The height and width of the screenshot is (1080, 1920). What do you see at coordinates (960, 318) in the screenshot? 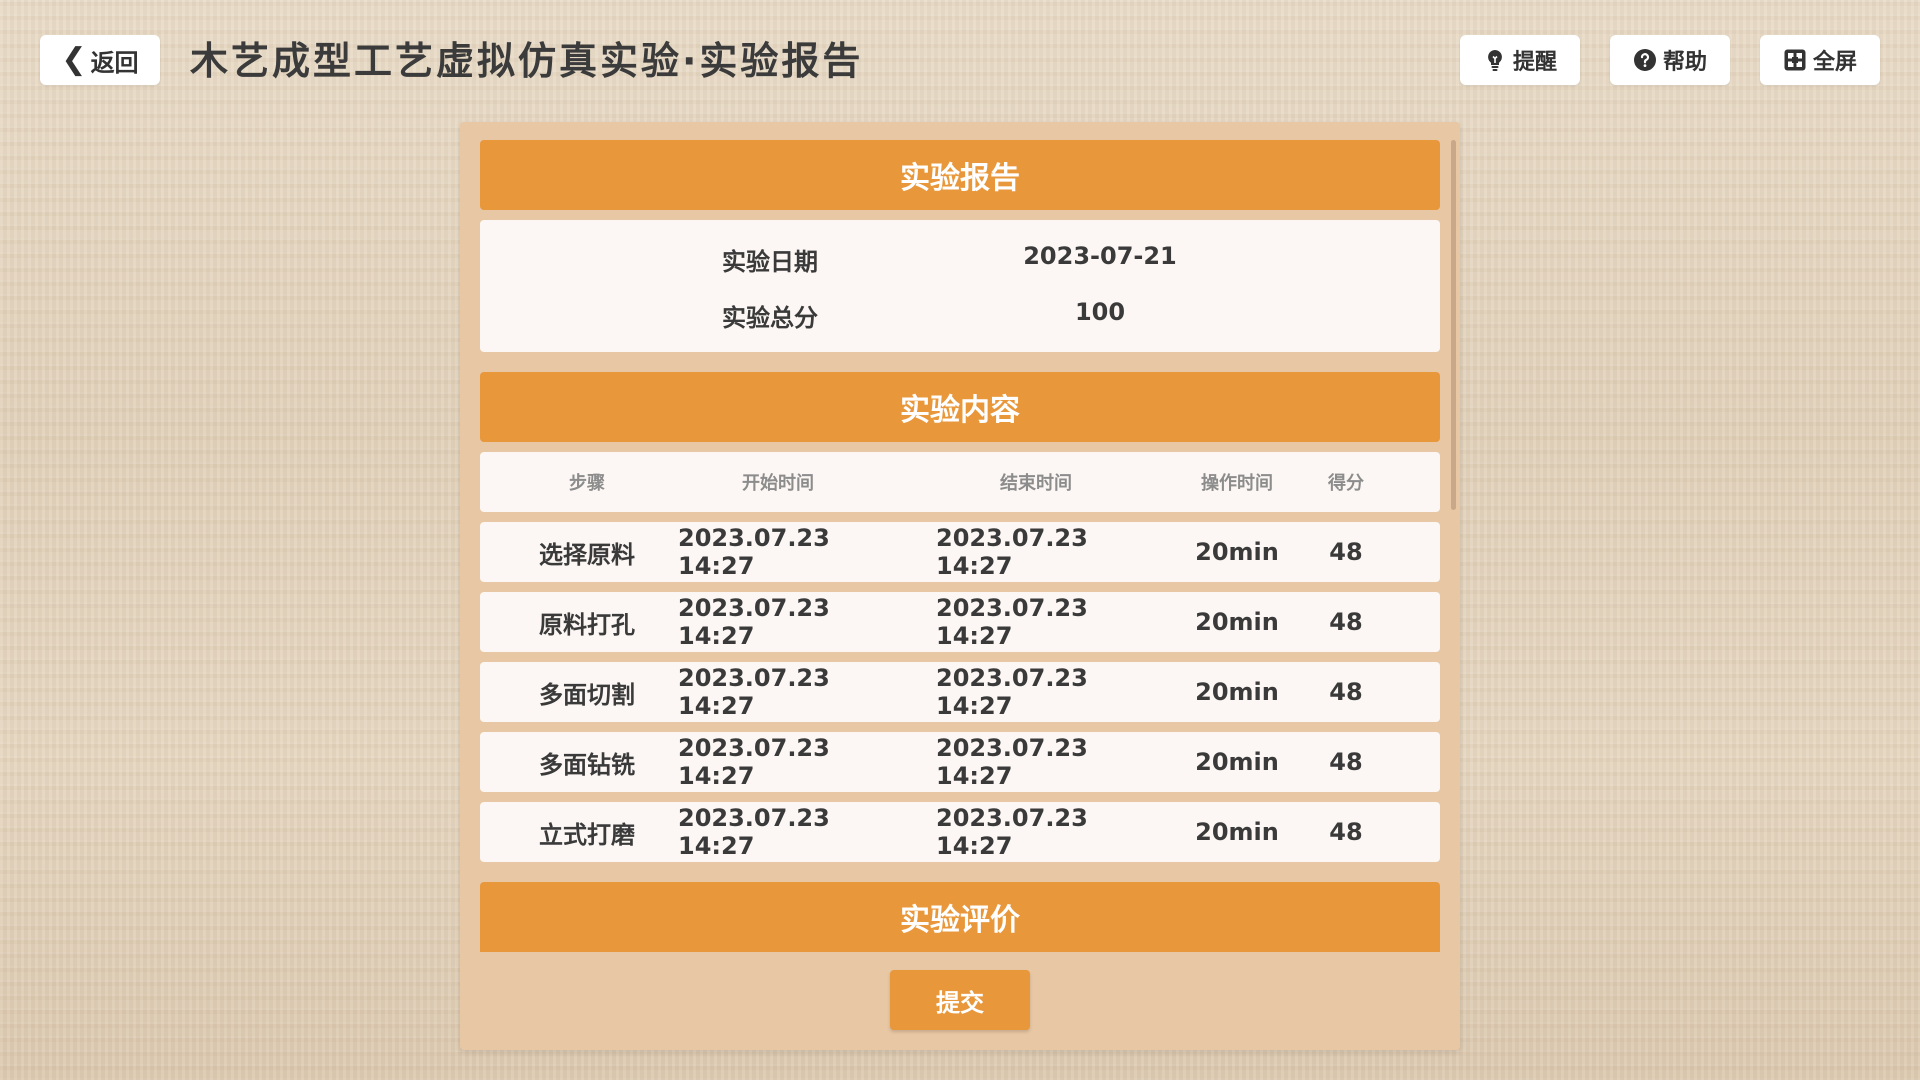
I see `info-row-score: 实验总分 100` at bounding box center [960, 318].